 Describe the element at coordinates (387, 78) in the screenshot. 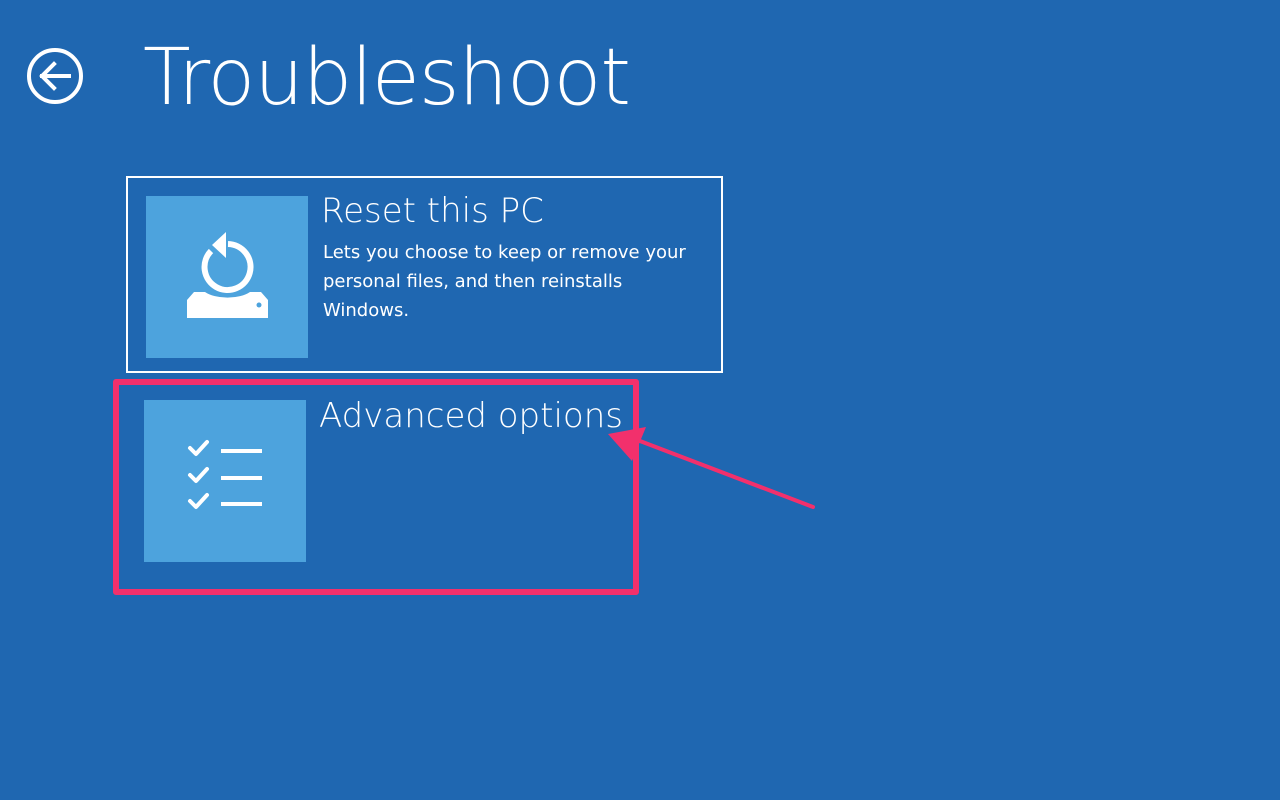

I see `page-title: Troubleshoot` at that location.